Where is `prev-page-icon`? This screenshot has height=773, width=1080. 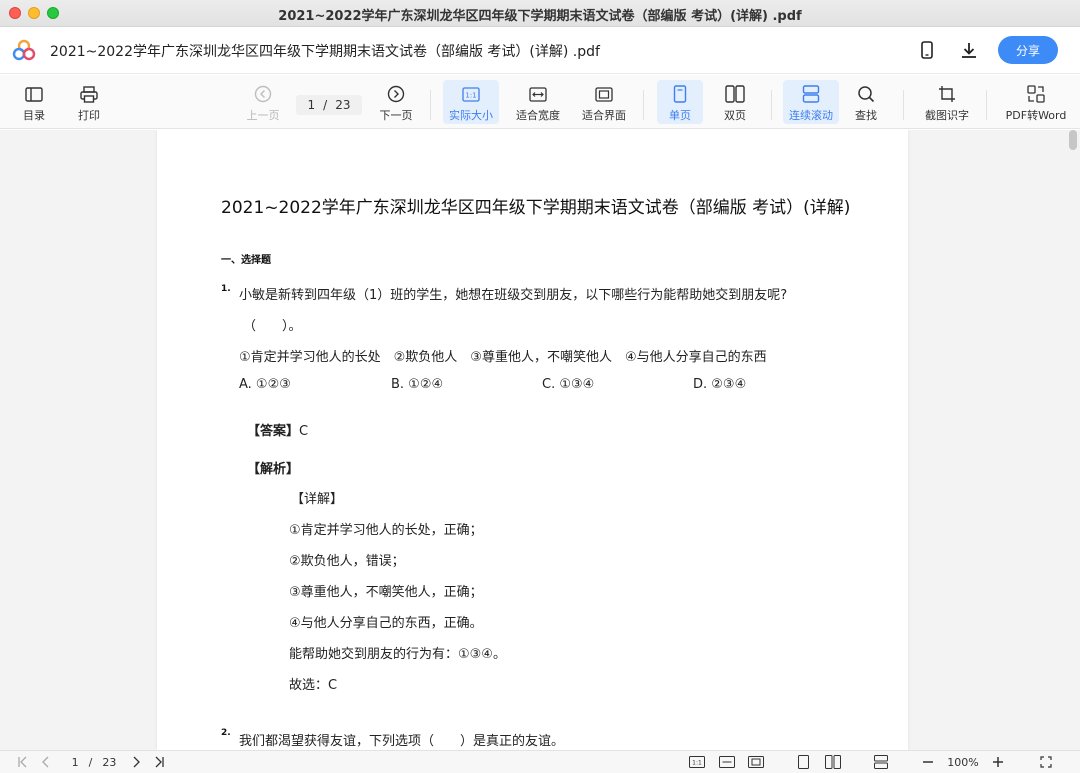
prev-page-icon is located at coordinates (46, 762).